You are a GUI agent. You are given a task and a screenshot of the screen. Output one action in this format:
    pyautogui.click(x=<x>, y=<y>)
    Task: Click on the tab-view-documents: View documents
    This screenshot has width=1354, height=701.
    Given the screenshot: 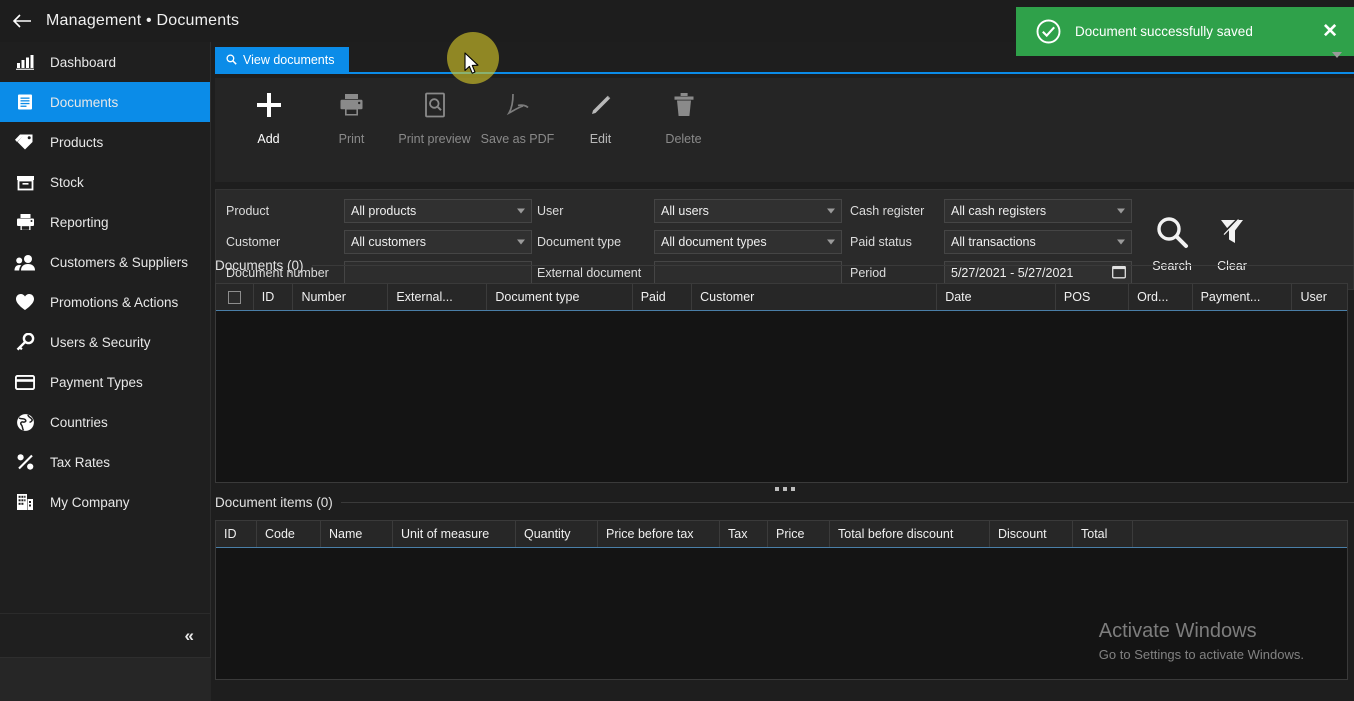 What is the action you would take?
    pyautogui.click(x=282, y=59)
    